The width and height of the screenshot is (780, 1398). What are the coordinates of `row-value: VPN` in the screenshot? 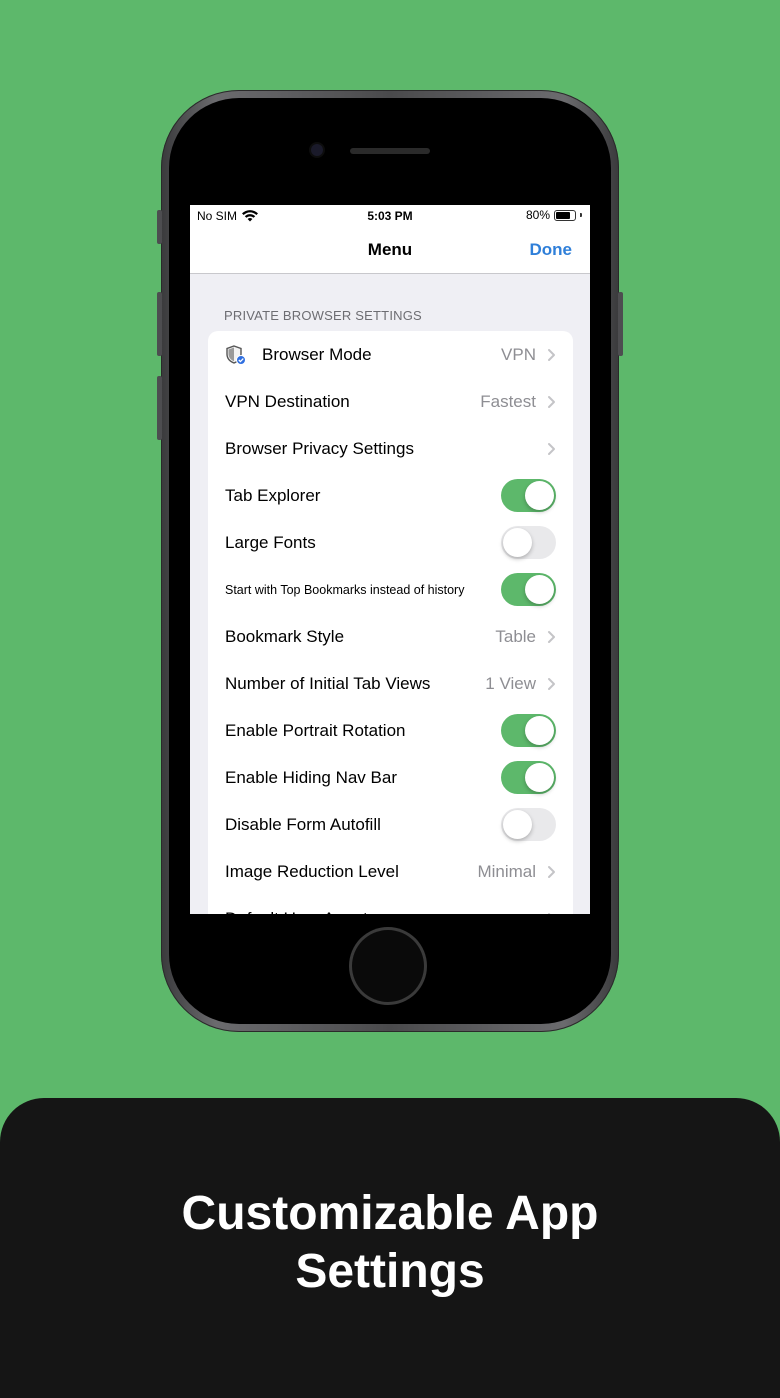 It's located at (518, 354).